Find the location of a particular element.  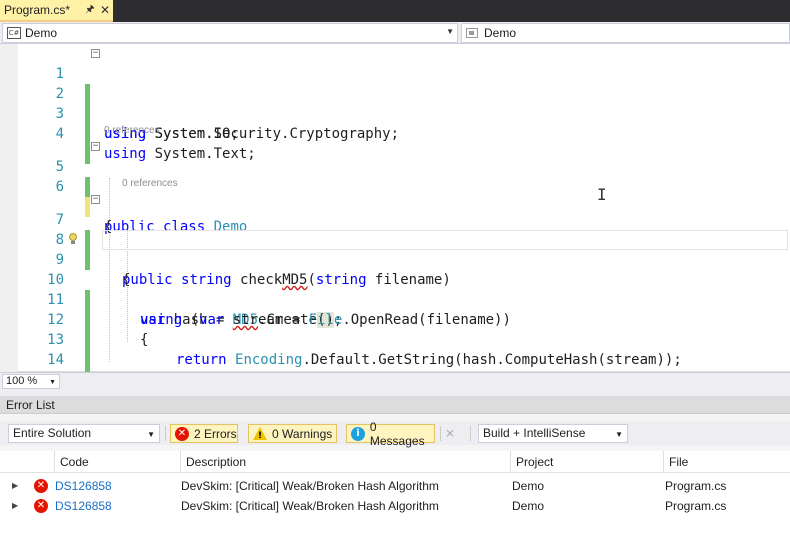

code-line-2: 2 using System.Security.Cryptography; is located at coordinates (395, 103).